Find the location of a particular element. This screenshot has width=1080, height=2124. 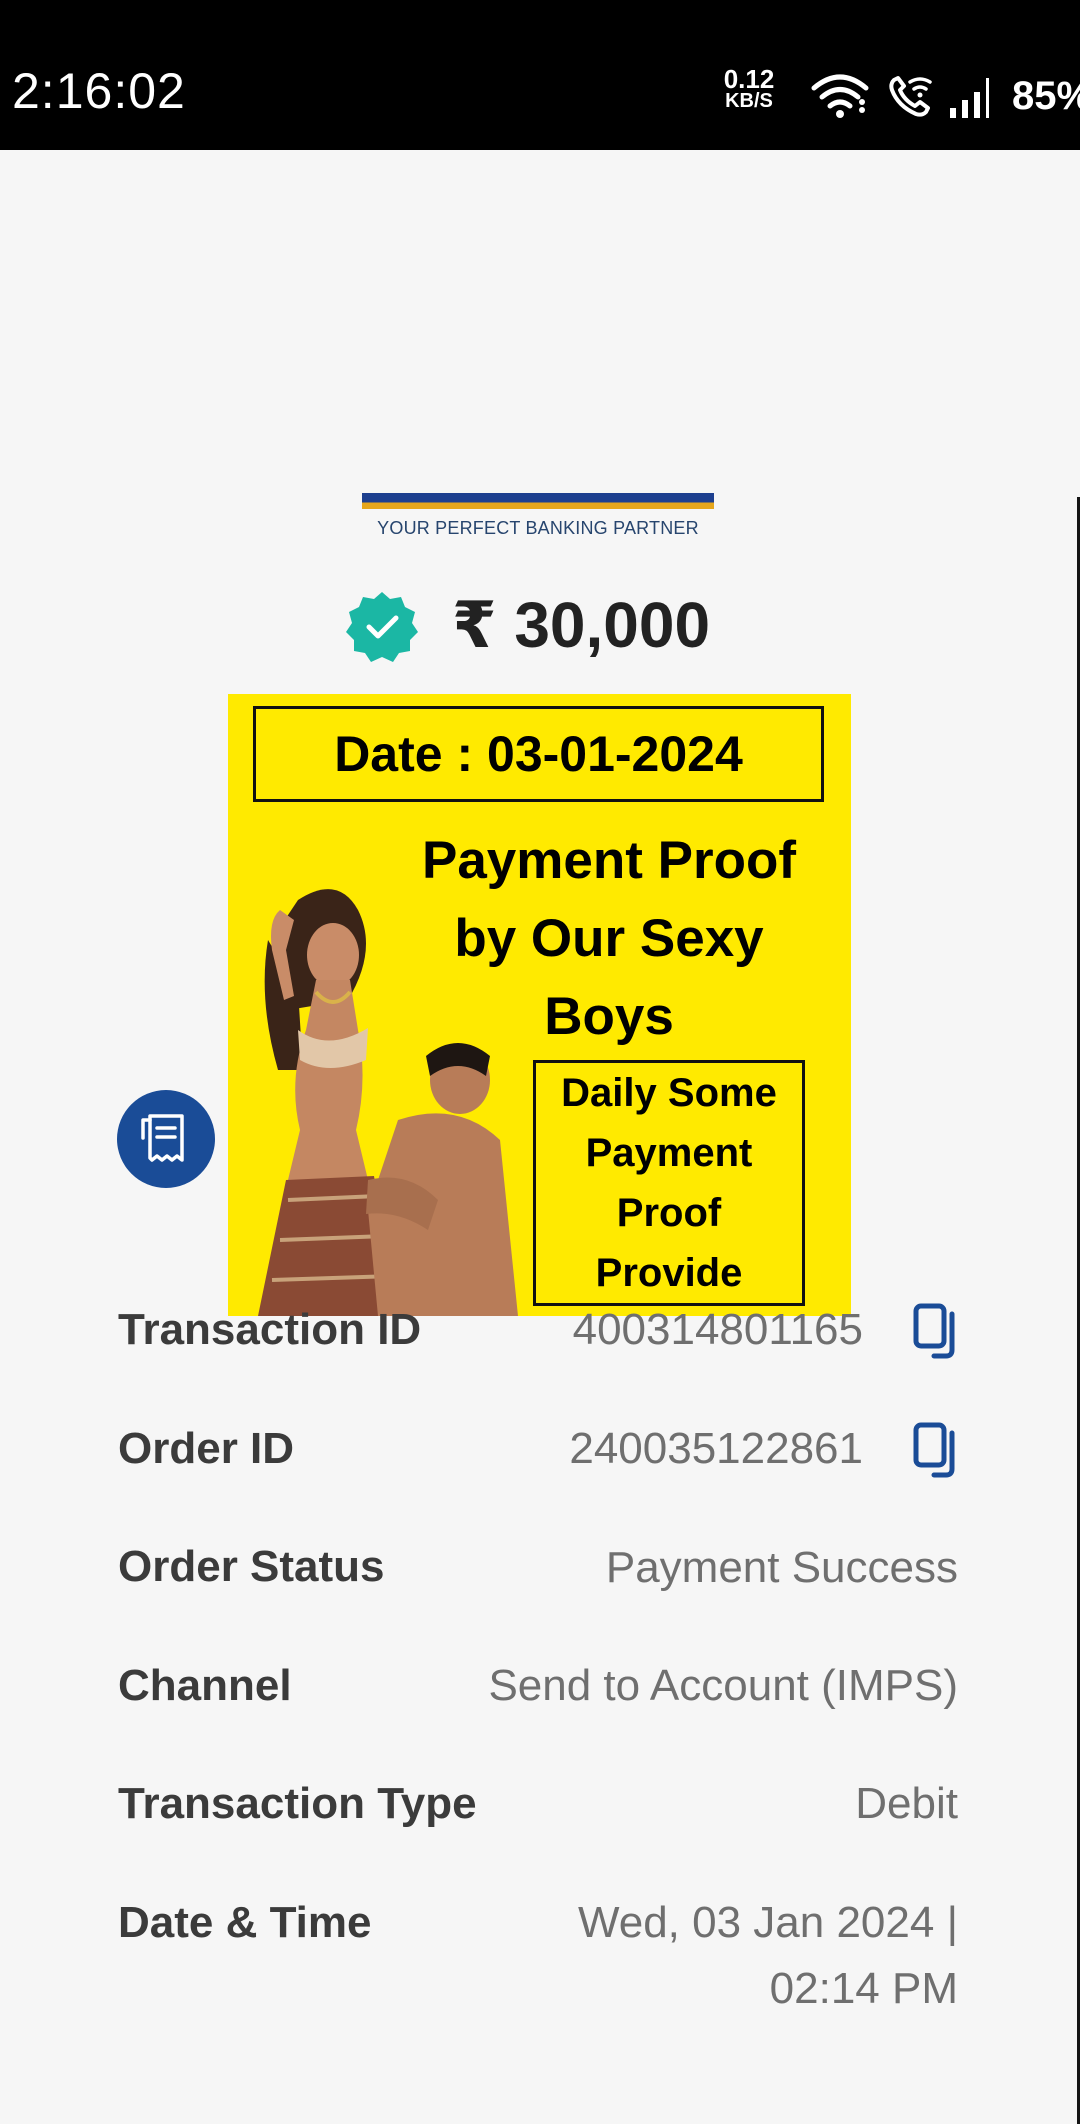

channel-value: Send to Account (IMPS) is located at coordinates (723, 1685).